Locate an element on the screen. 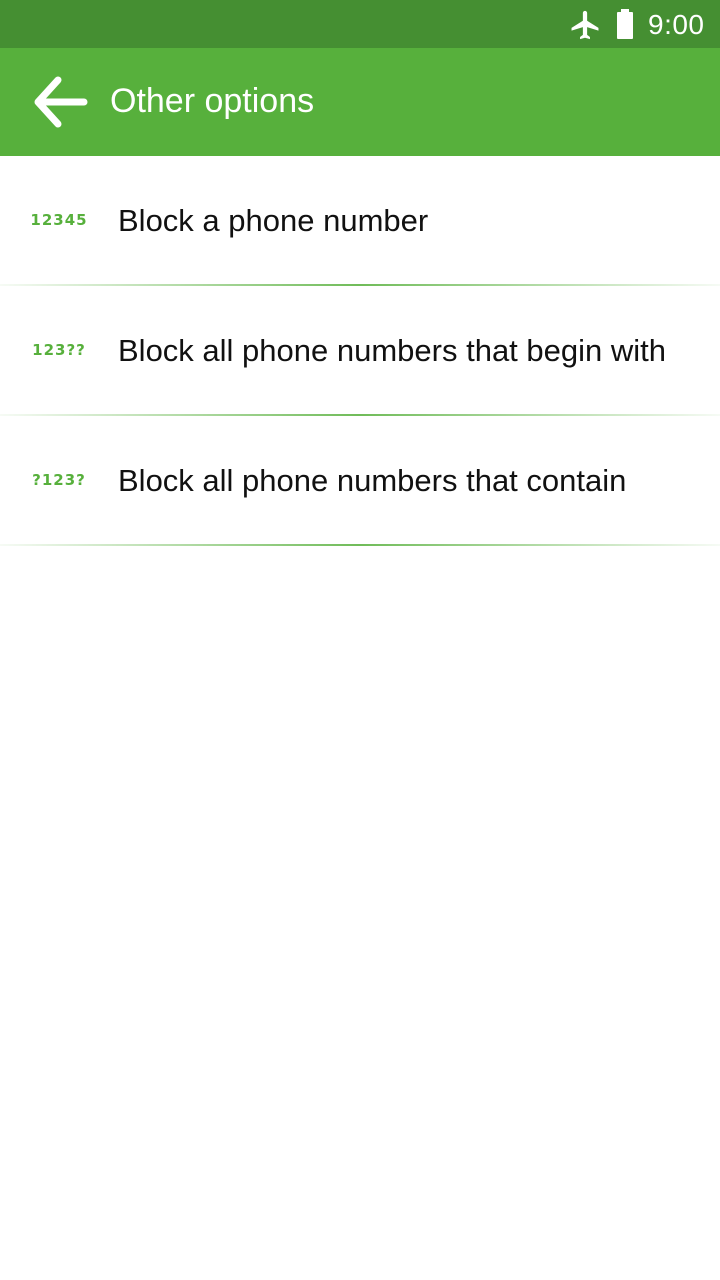 This screenshot has width=720, height=1280. page-title: Other options is located at coordinates (212, 101).